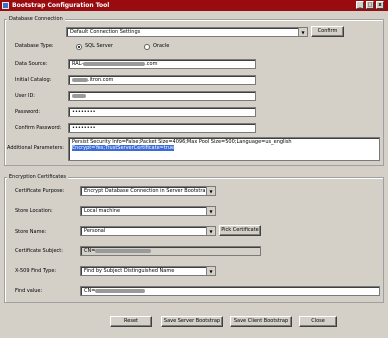 This screenshot has width=388, height=338. Describe the element at coordinates (123, 250) in the screenshot. I see `redacted-subject` at that location.